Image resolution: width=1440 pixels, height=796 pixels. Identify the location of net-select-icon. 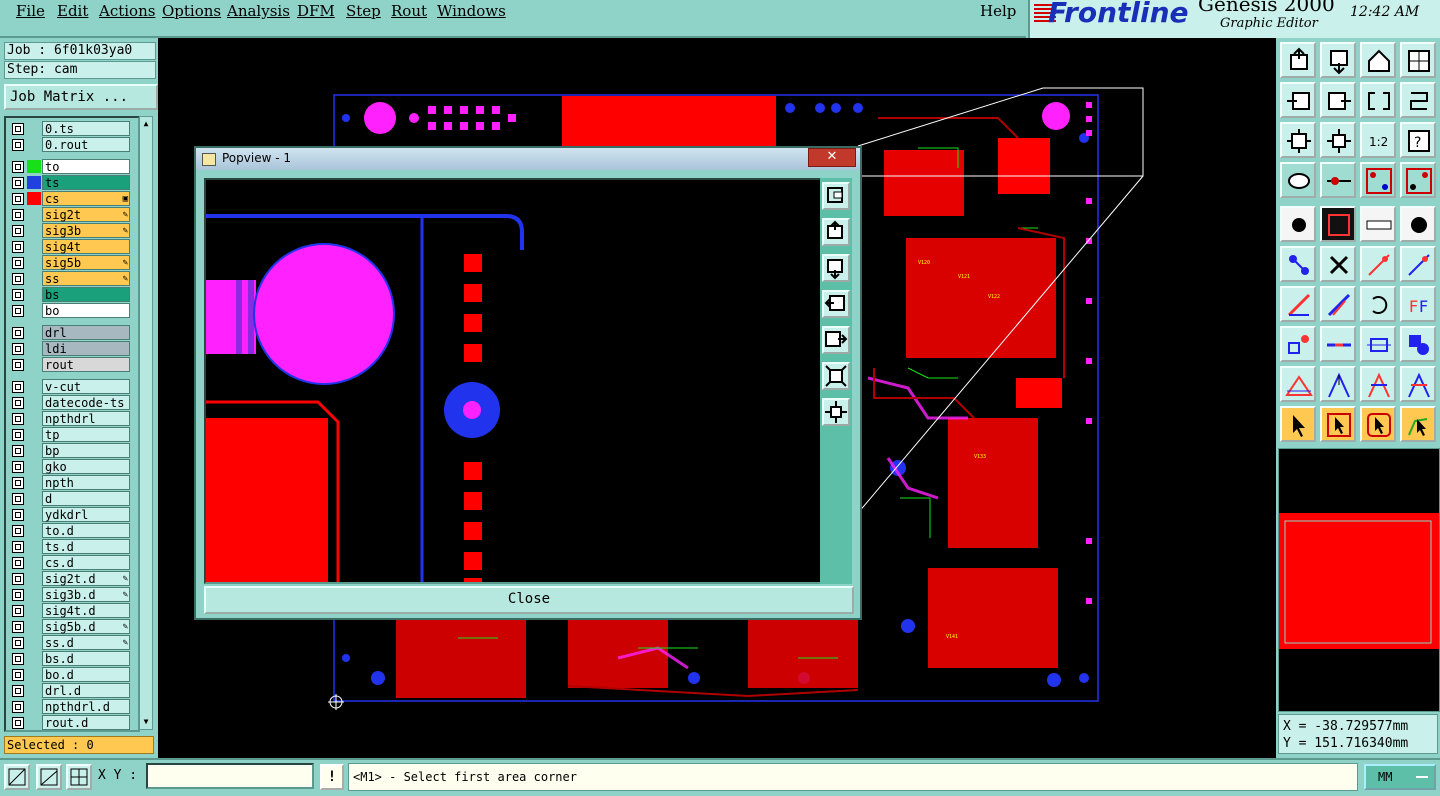
(1418, 180).